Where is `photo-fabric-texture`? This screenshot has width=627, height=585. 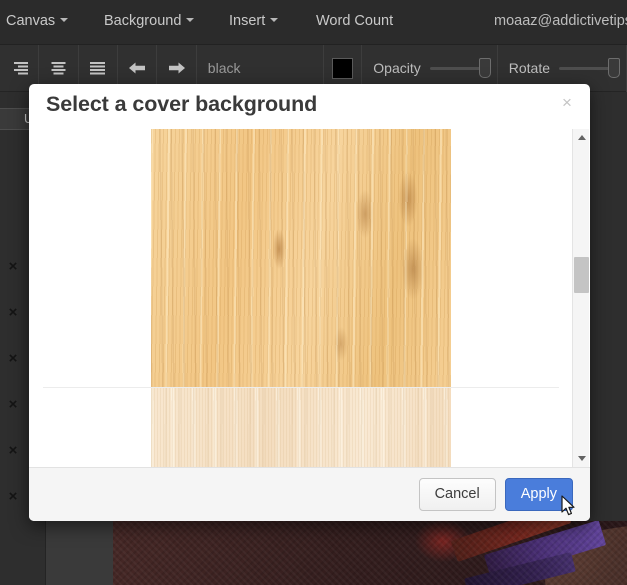
photo-fabric-texture is located at coordinates (370, 553).